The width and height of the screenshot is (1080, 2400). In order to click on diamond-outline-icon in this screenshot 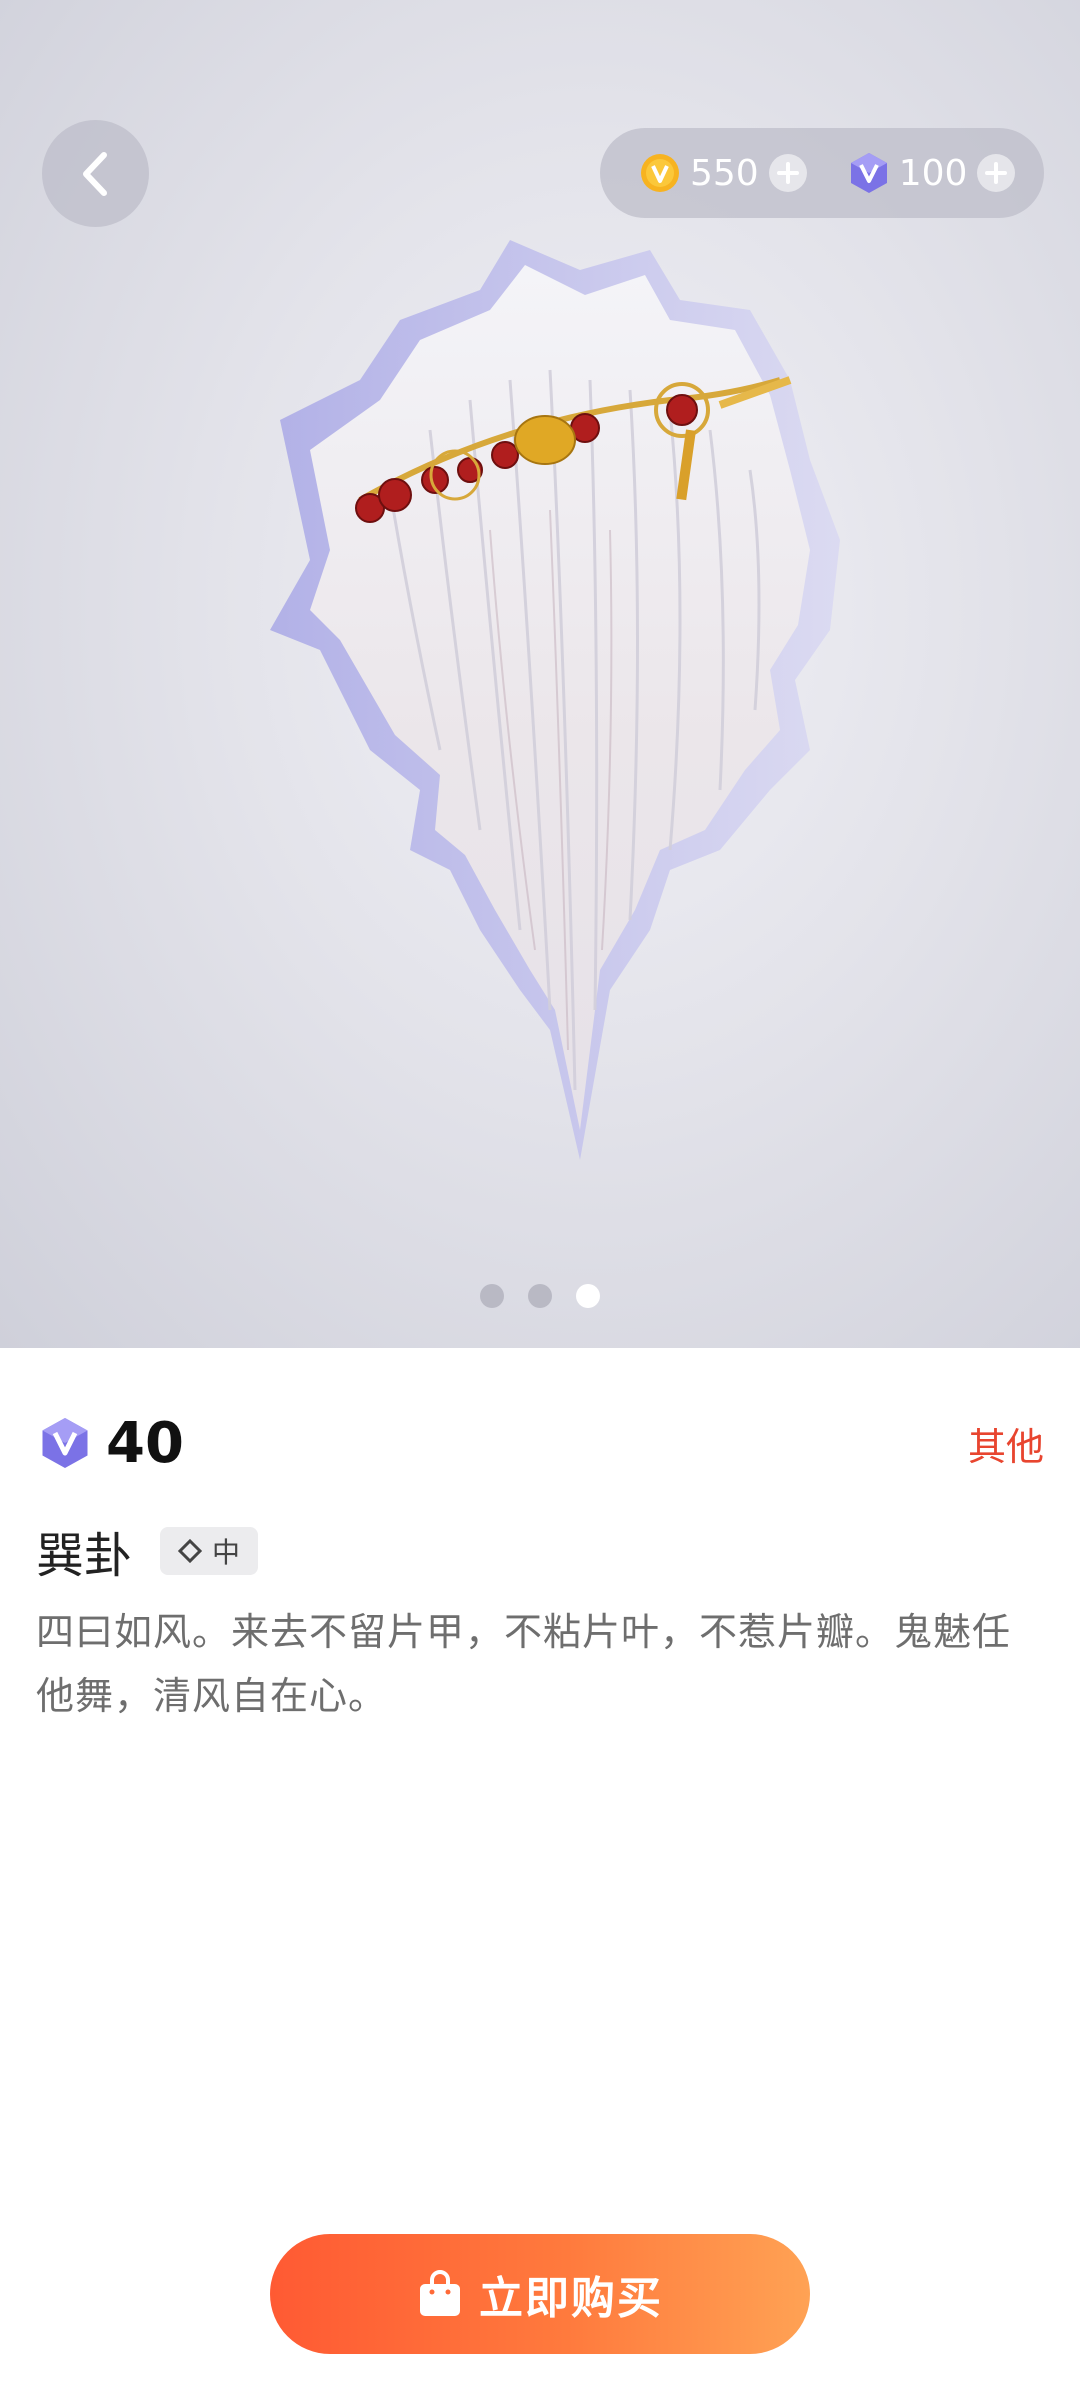, I will do `click(190, 1551)`.